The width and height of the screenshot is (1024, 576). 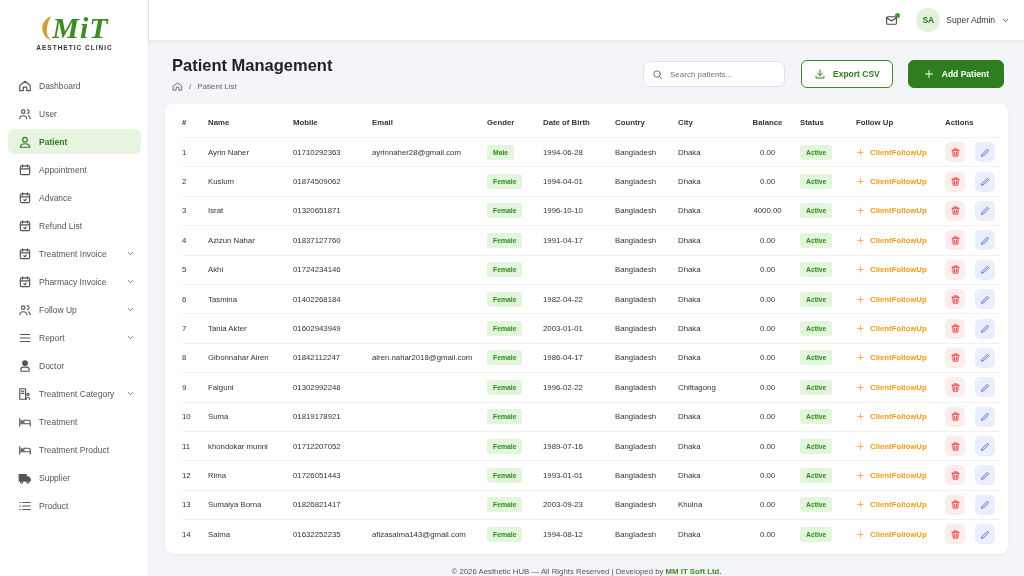 I want to click on person-icon, so click(x=25, y=365).